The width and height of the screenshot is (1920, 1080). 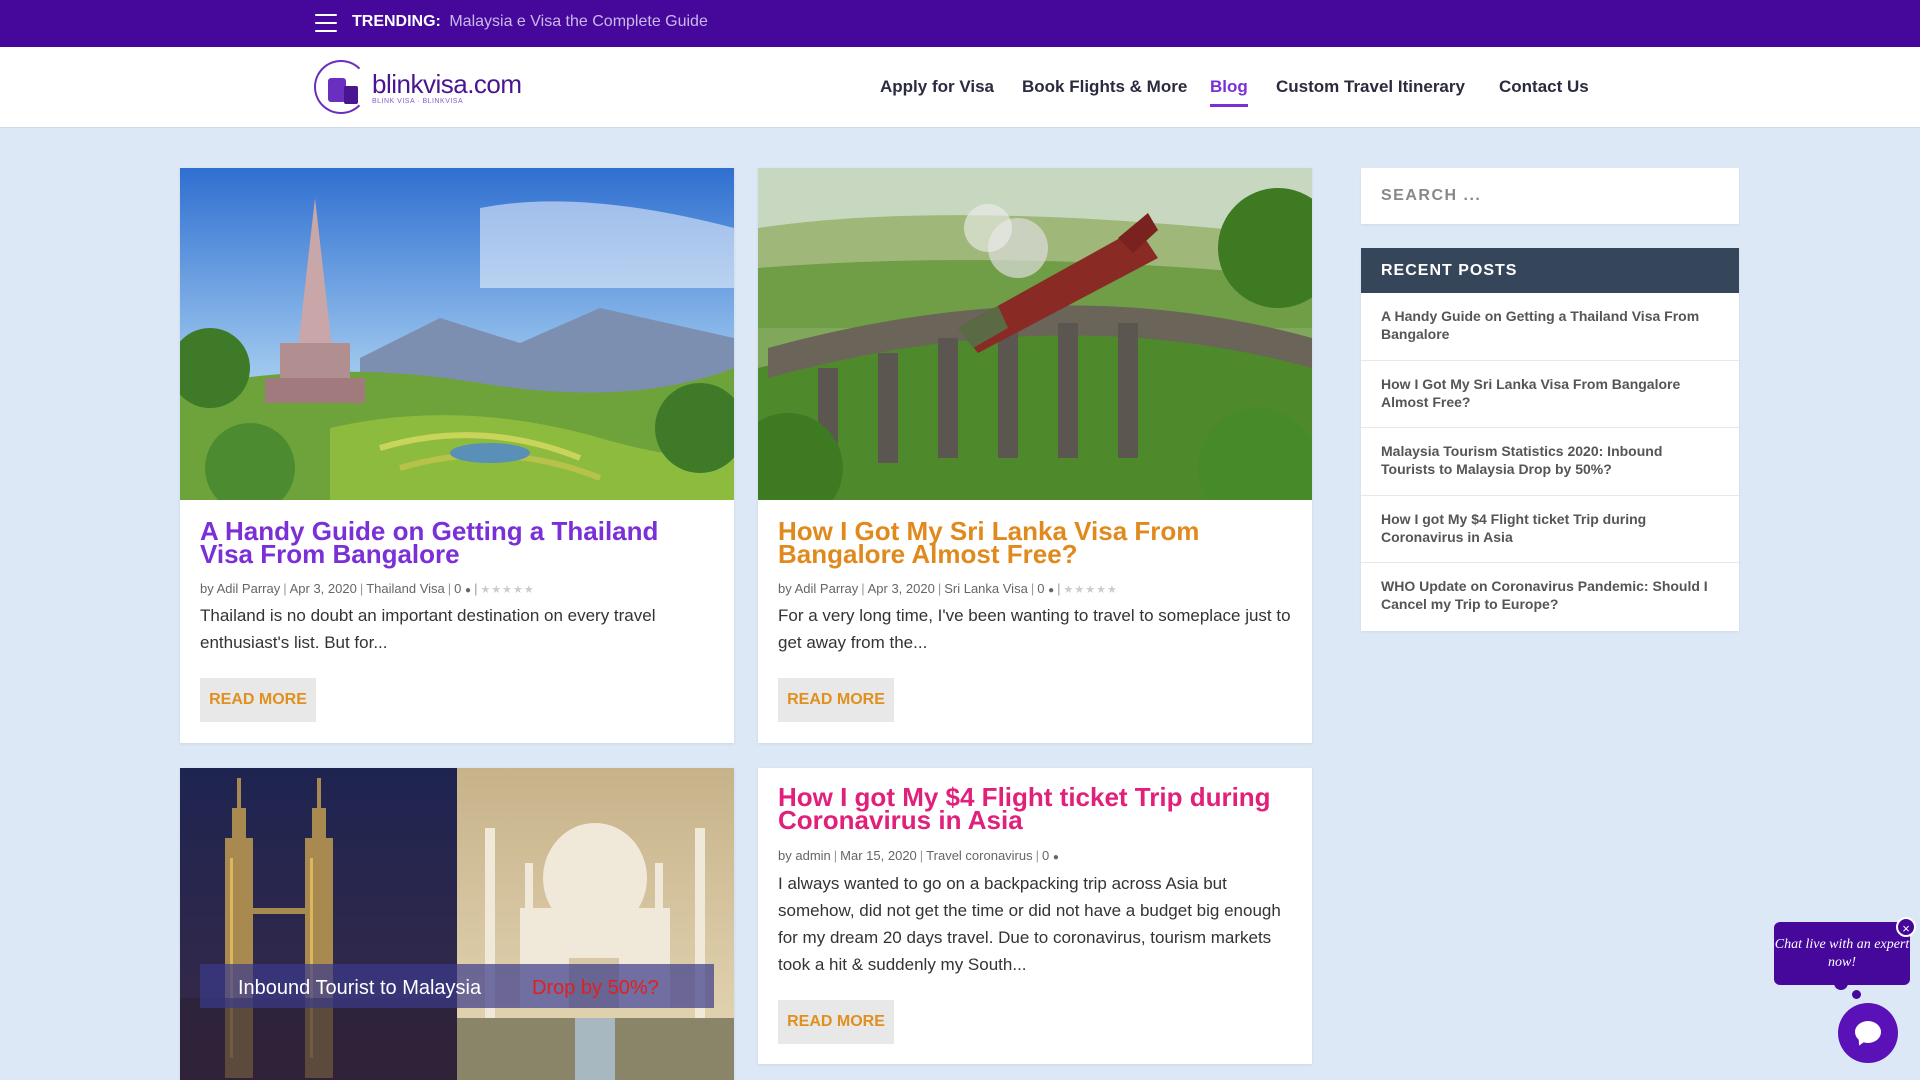 What do you see at coordinates (447, 84) in the screenshot?
I see `logo-name: blinkvisa.com` at bounding box center [447, 84].